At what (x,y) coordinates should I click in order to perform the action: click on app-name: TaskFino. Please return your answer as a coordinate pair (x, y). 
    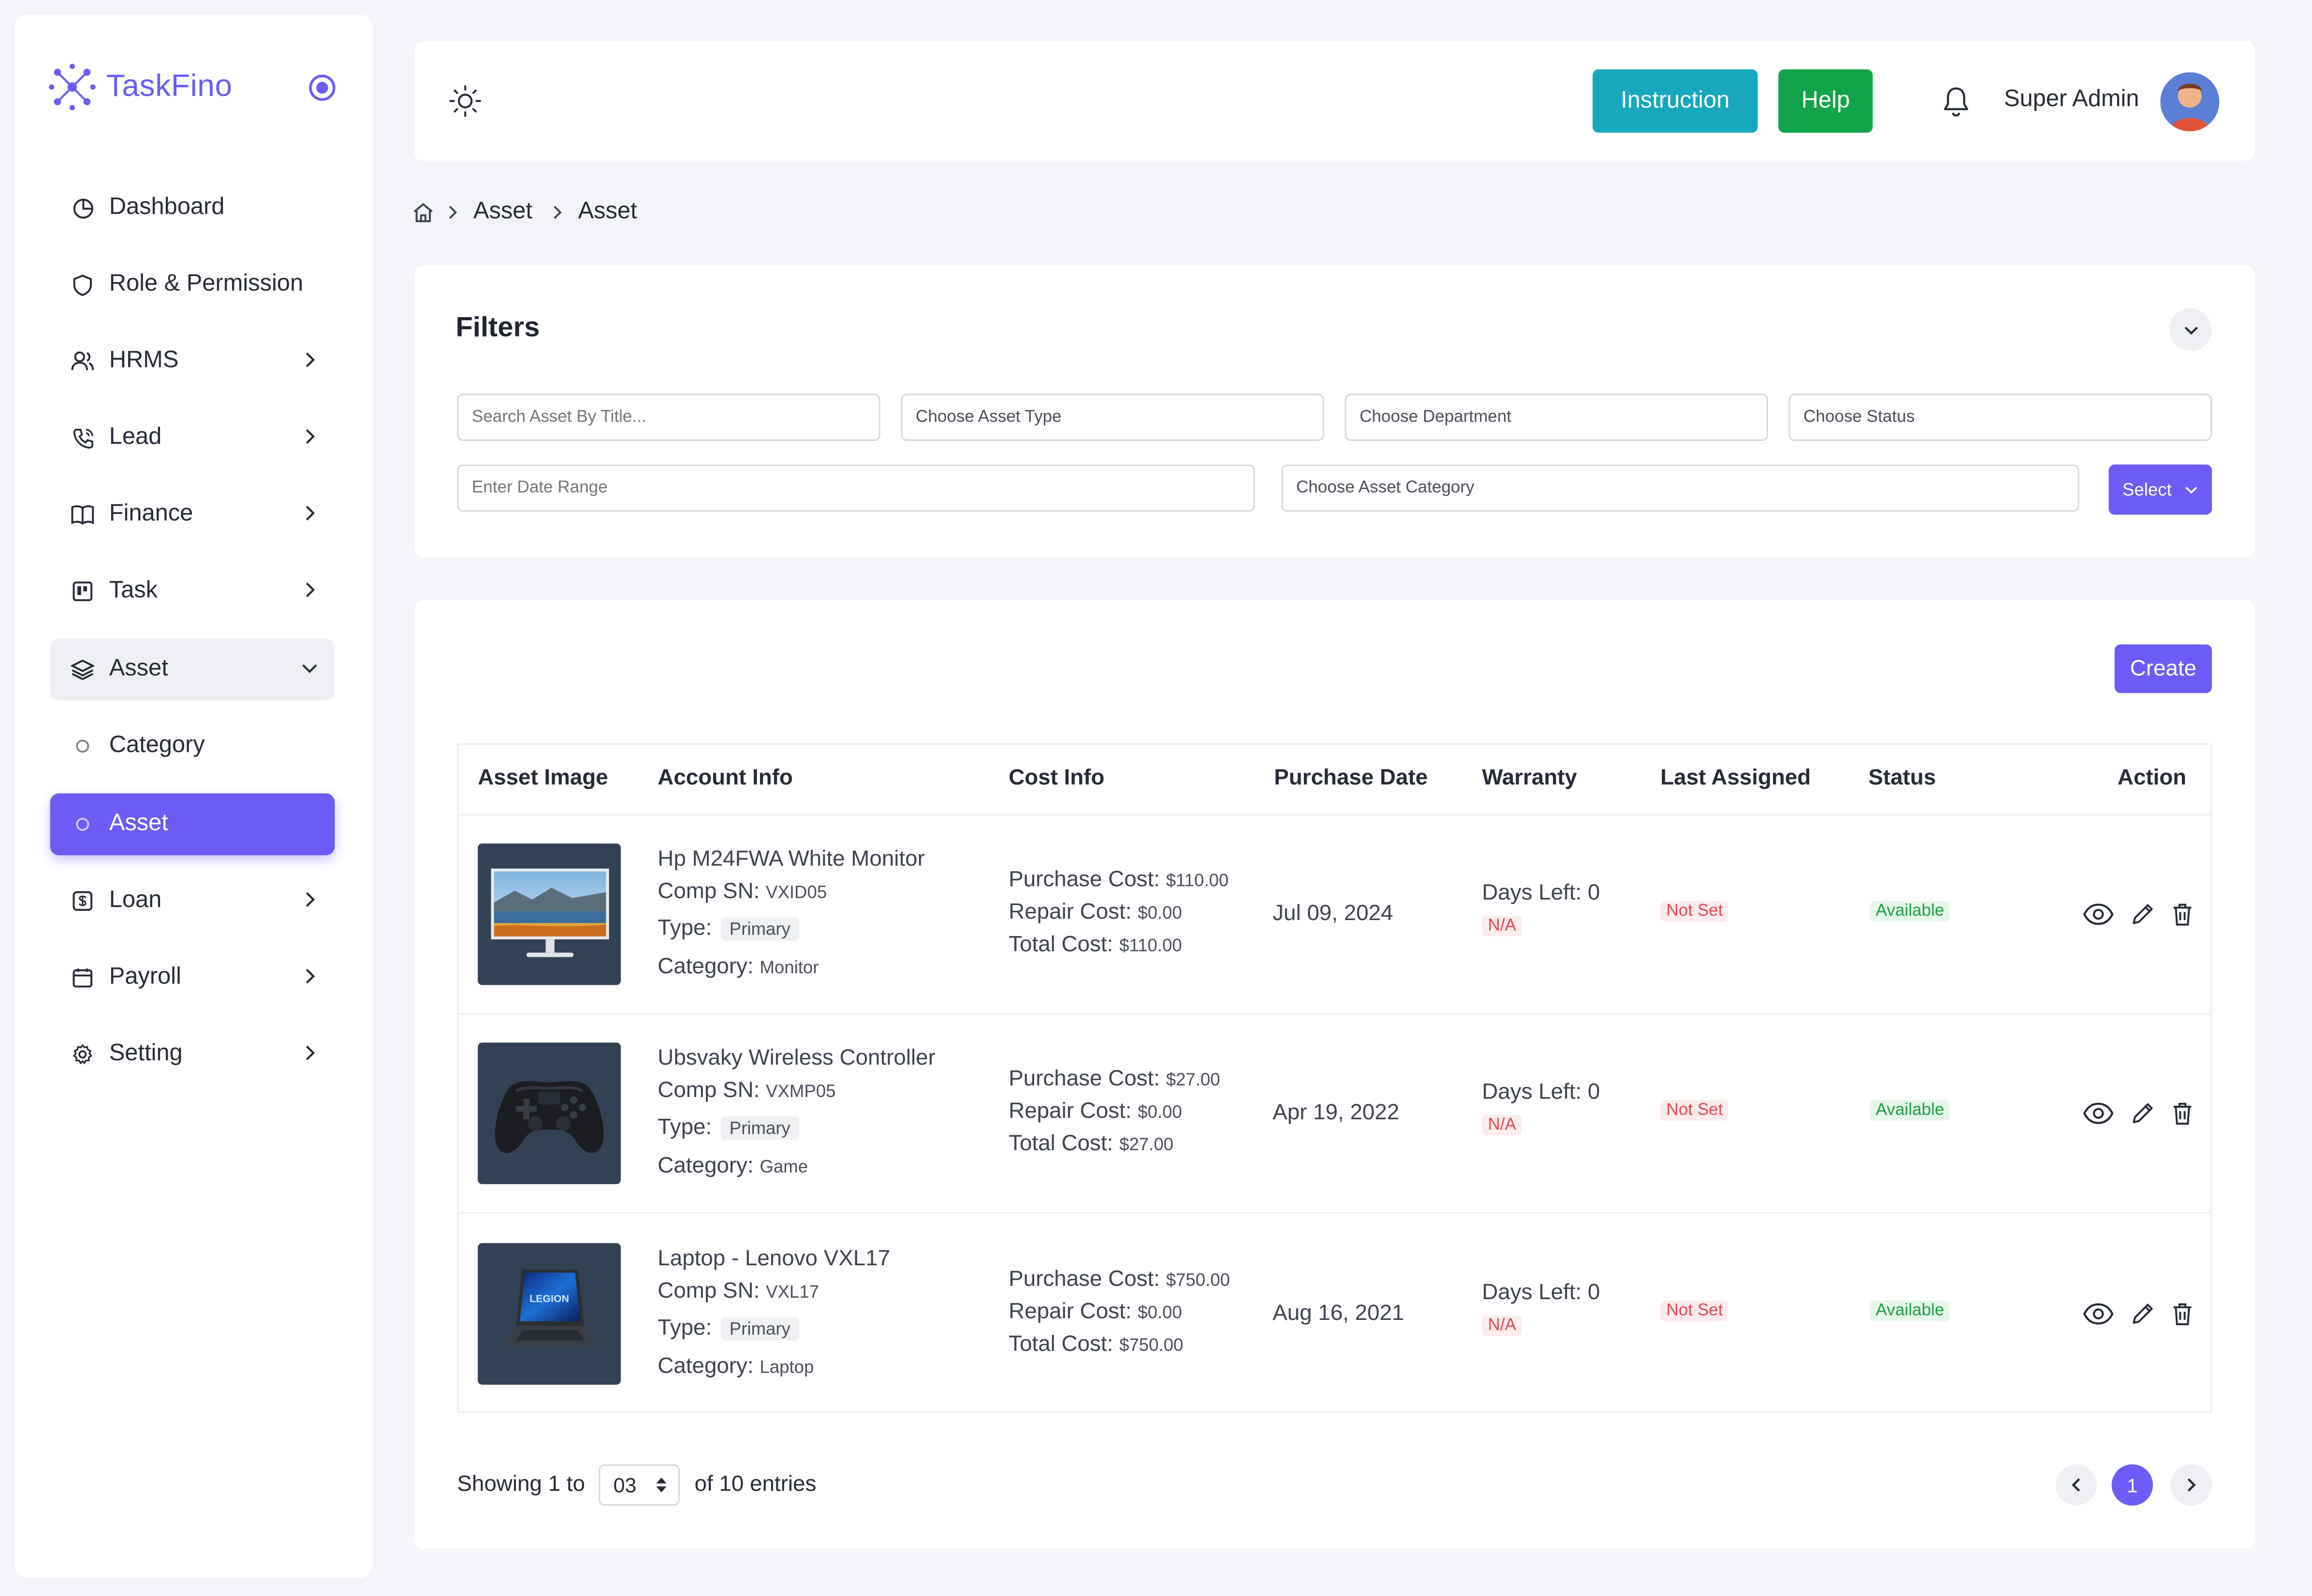
    Looking at the image, I should click on (169, 86).